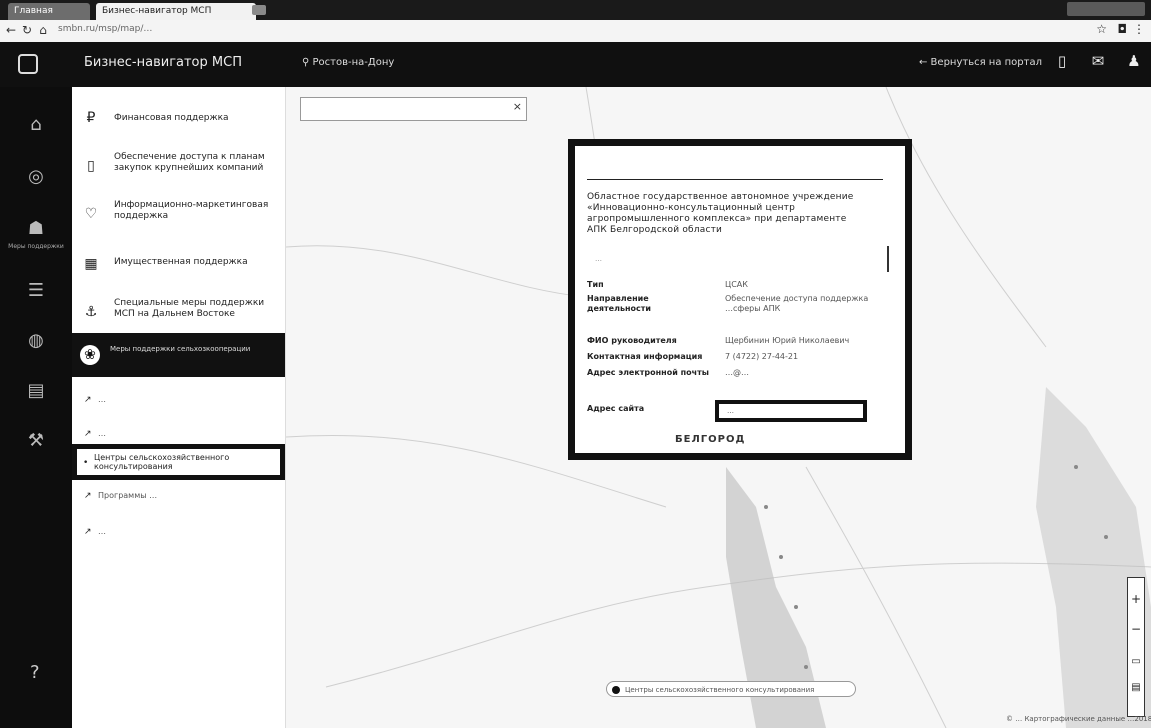 Image resolution: width=1151 pixels, height=728 pixels. I want to click on zoom-in-button: +, so click(1136, 599).